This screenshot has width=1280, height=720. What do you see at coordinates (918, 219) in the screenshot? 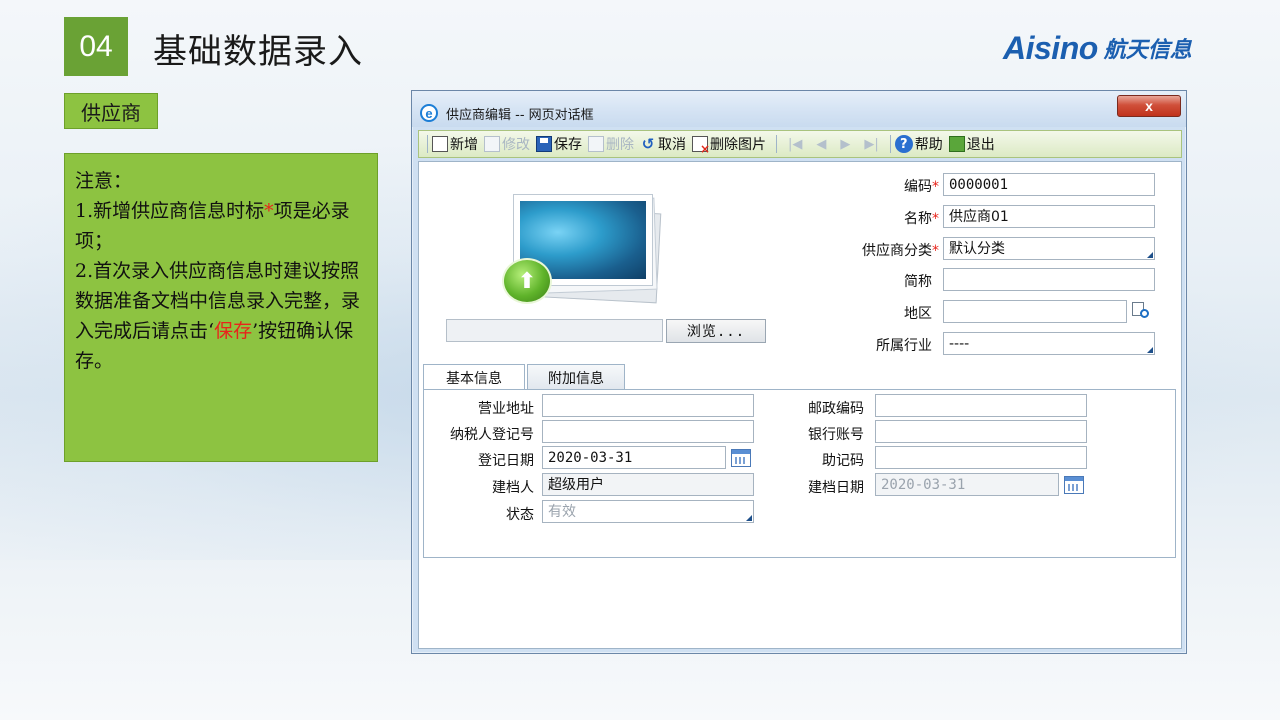
I see `name-label-text: 名称` at bounding box center [918, 219].